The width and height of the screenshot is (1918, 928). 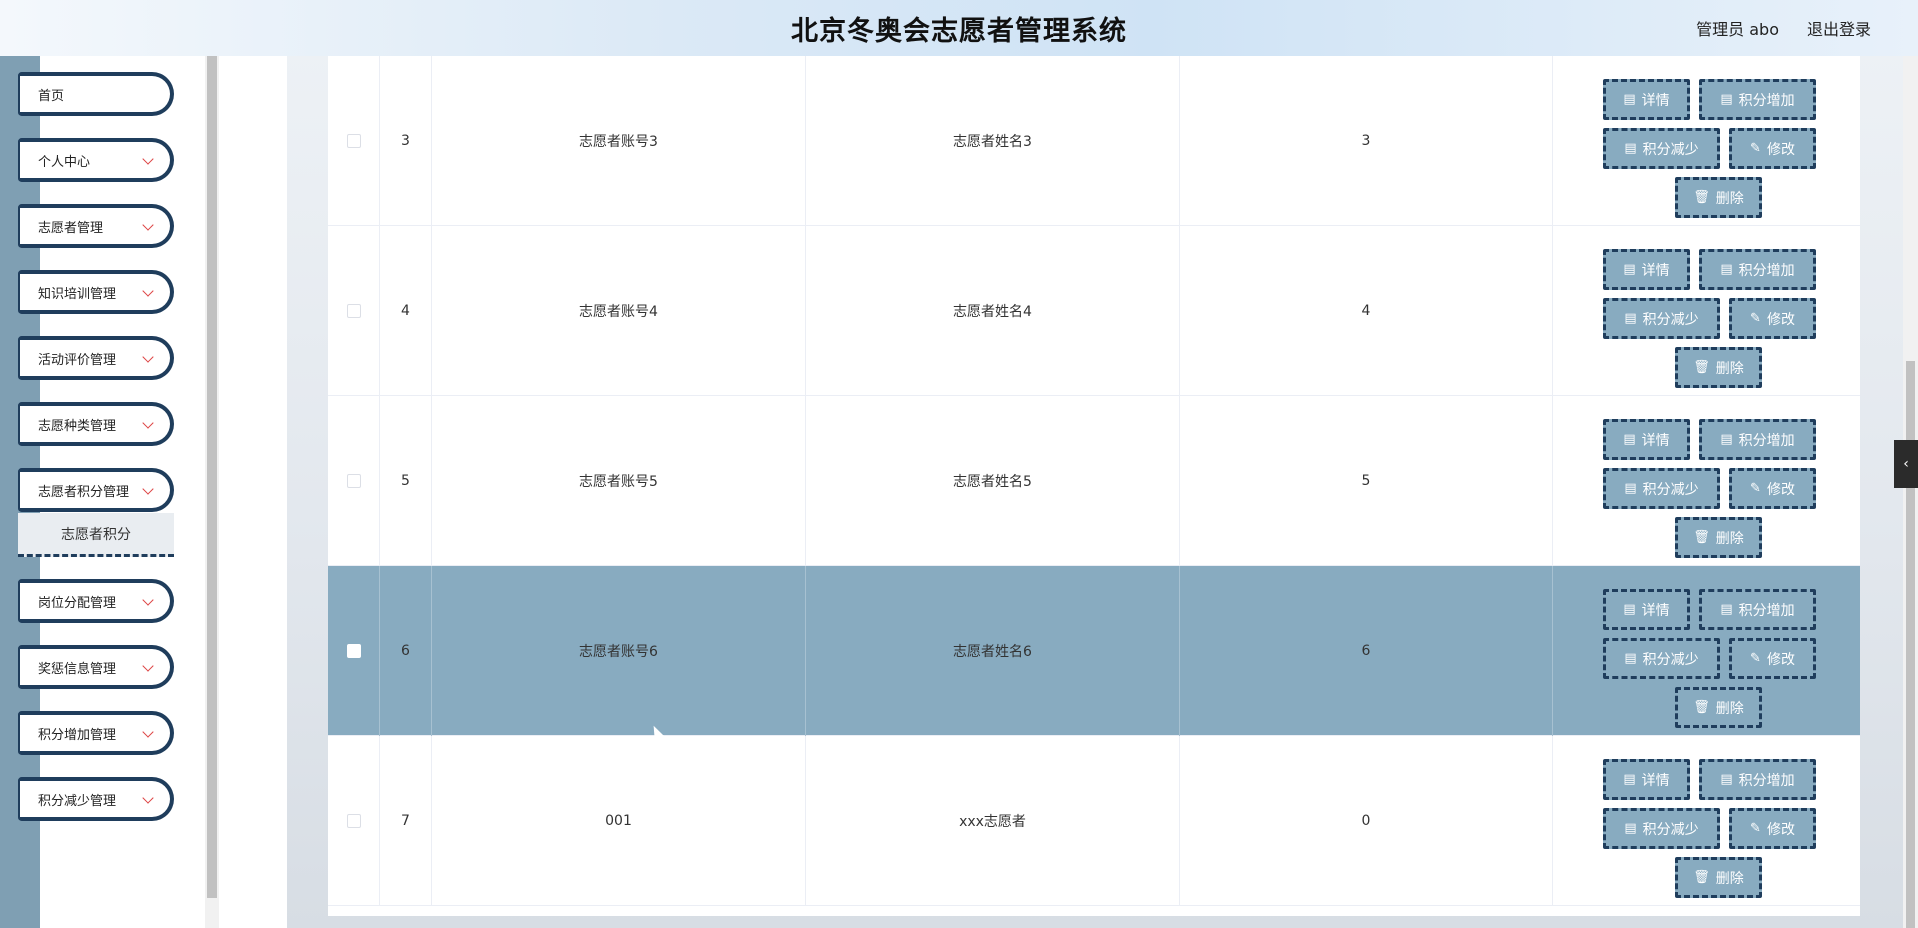 What do you see at coordinates (619, 821) in the screenshot?
I see `volunteer-account: 001` at bounding box center [619, 821].